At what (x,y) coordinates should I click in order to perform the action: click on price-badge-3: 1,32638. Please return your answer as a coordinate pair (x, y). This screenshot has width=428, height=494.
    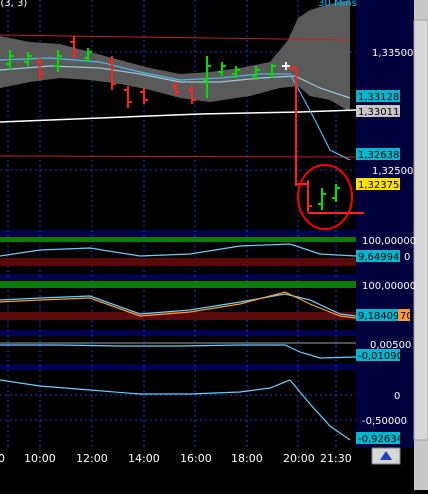
    Looking at the image, I should click on (378, 155).